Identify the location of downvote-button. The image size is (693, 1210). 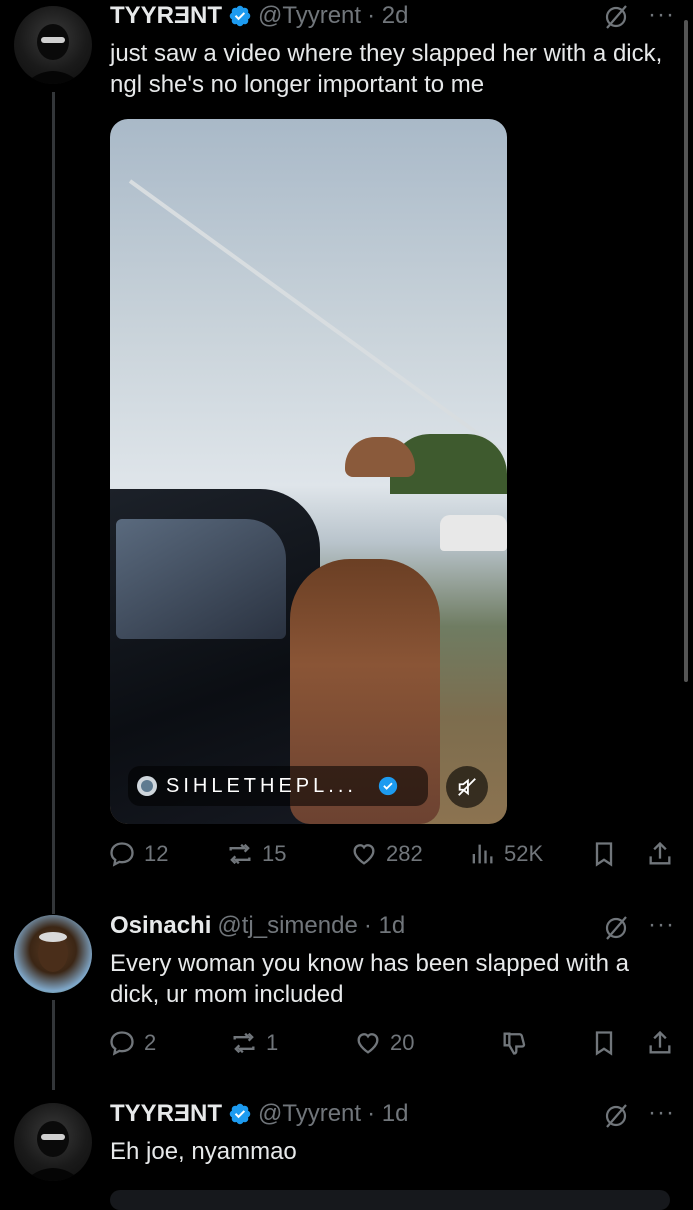
(514, 1043).